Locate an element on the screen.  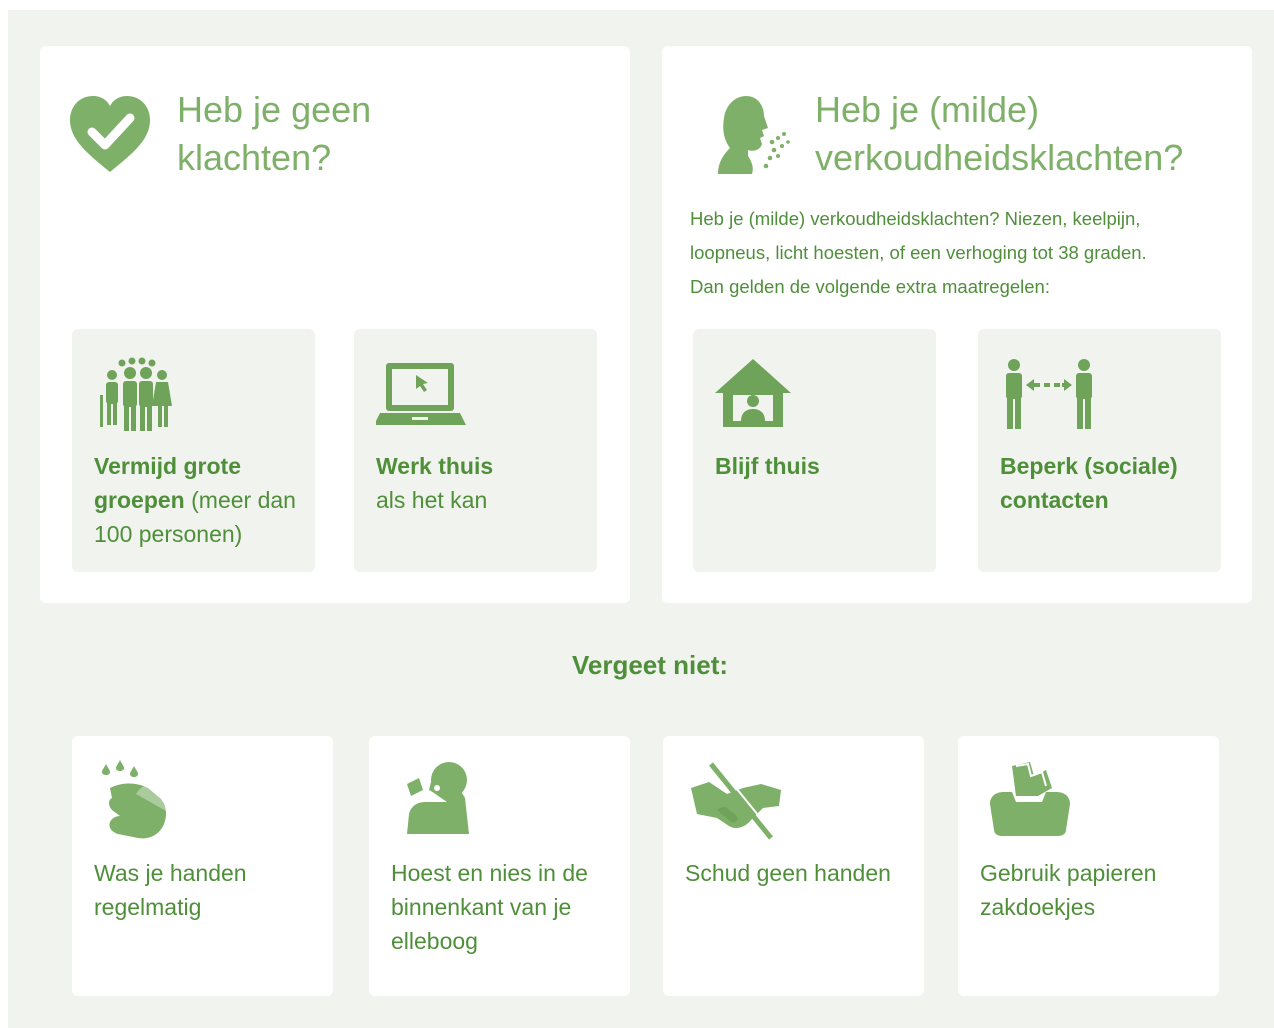
title-line: klachten? is located at coordinates (254, 157).